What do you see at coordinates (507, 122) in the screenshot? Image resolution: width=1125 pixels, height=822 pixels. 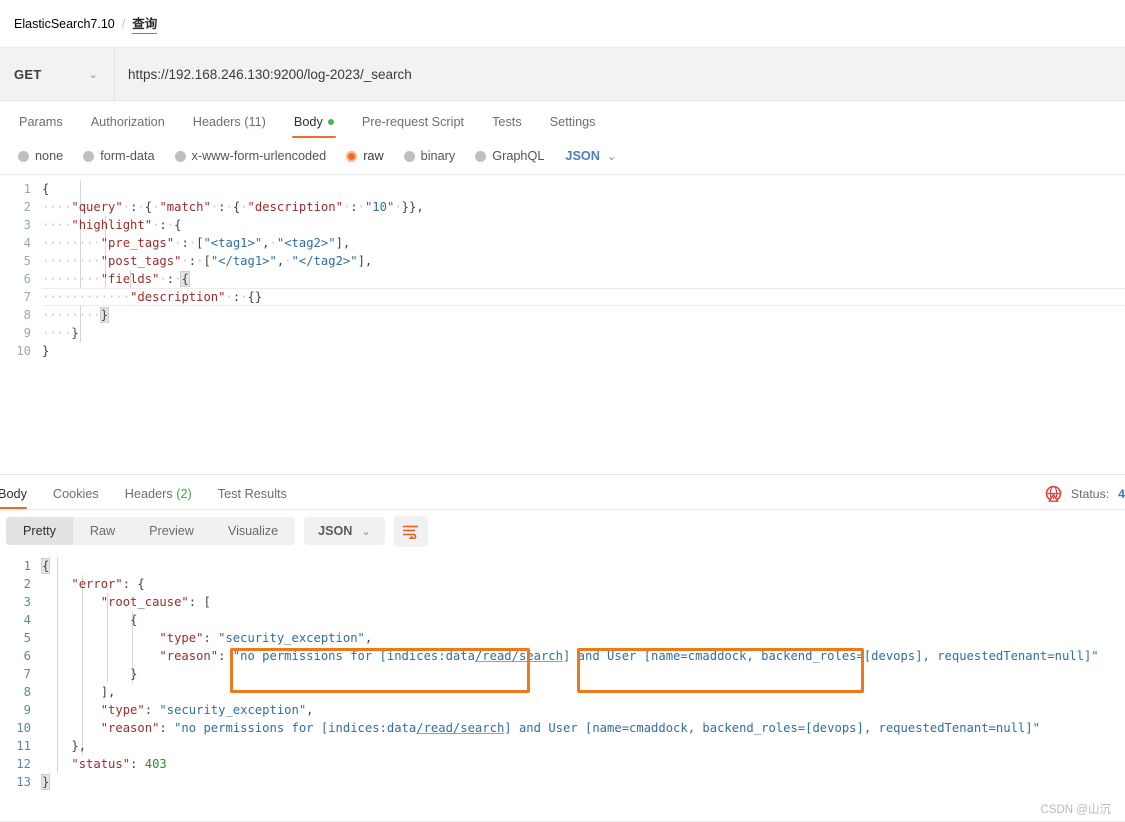 I see `tab-label: Tests` at bounding box center [507, 122].